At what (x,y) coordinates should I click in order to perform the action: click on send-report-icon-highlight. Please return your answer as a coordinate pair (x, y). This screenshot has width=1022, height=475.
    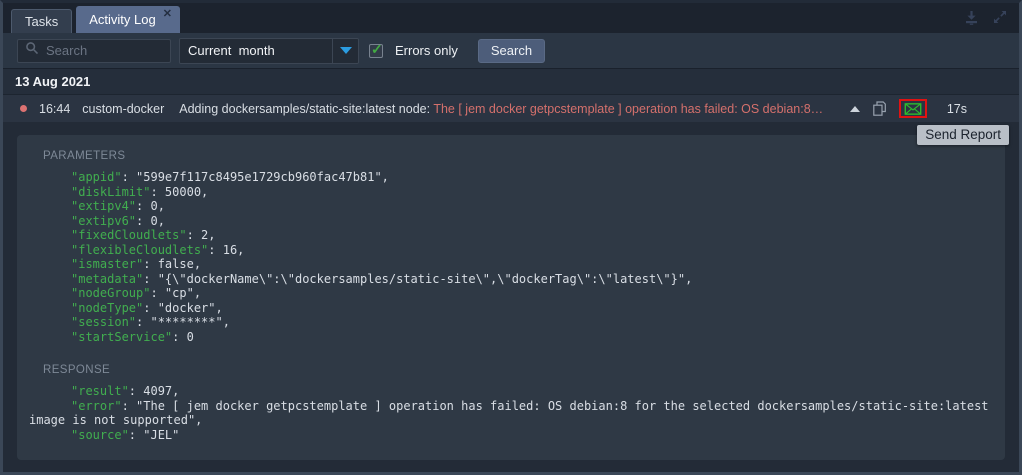
    Looking at the image, I should click on (912, 108).